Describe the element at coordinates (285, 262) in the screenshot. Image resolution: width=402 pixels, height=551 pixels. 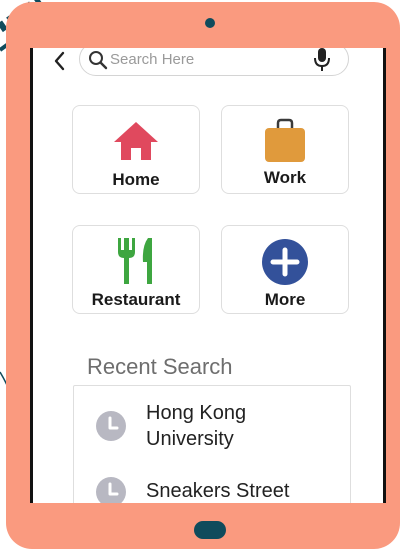
I see `plus-circle-icon` at that location.